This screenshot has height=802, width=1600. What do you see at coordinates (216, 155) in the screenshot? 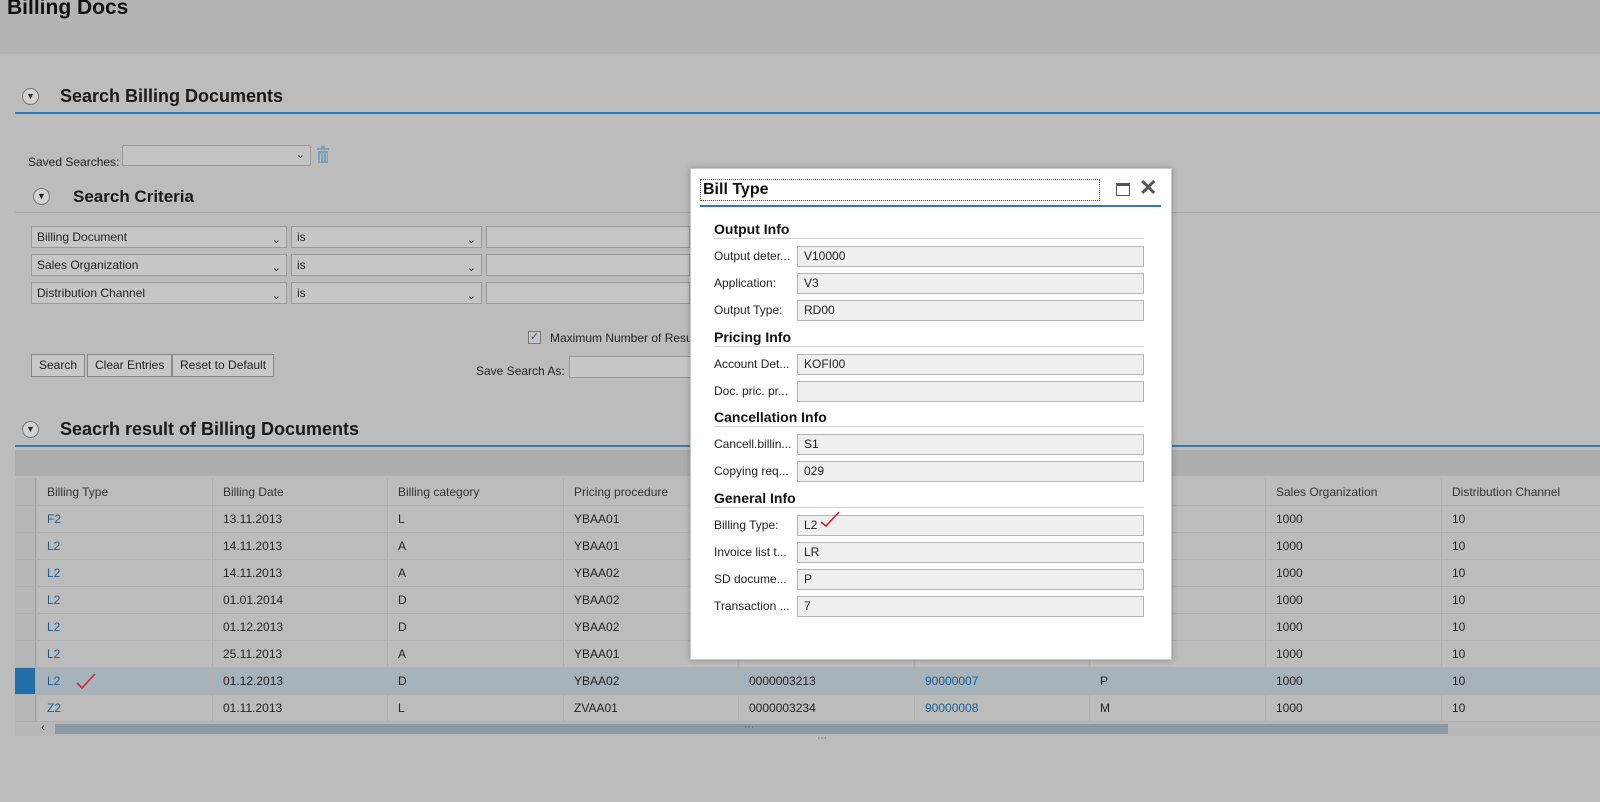
I see `saved-searches-select: ⌄` at bounding box center [216, 155].